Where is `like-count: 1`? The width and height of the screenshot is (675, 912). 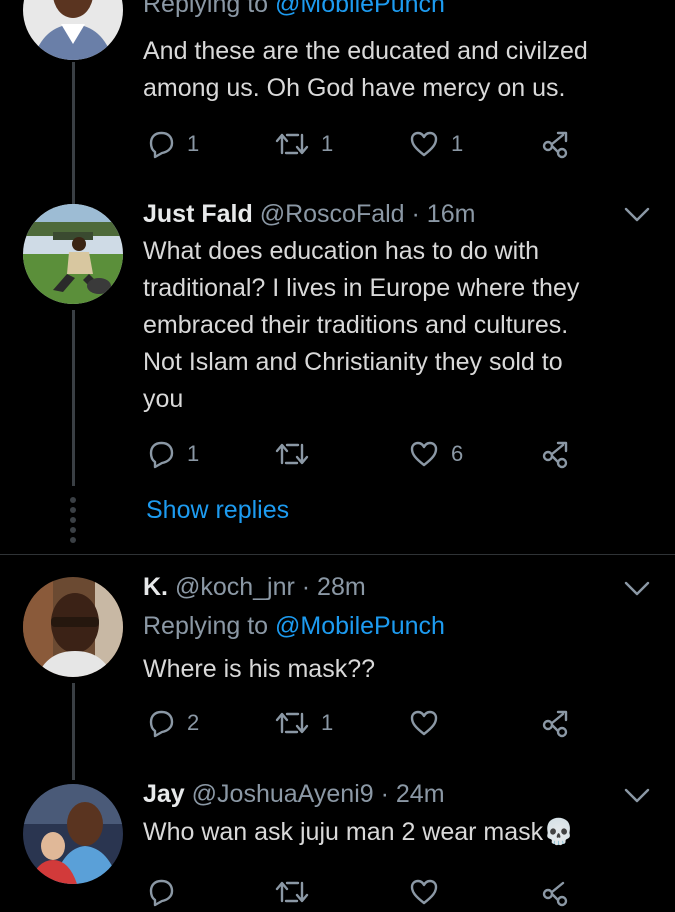
like-count: 1 is located at coordinates (457, 143).